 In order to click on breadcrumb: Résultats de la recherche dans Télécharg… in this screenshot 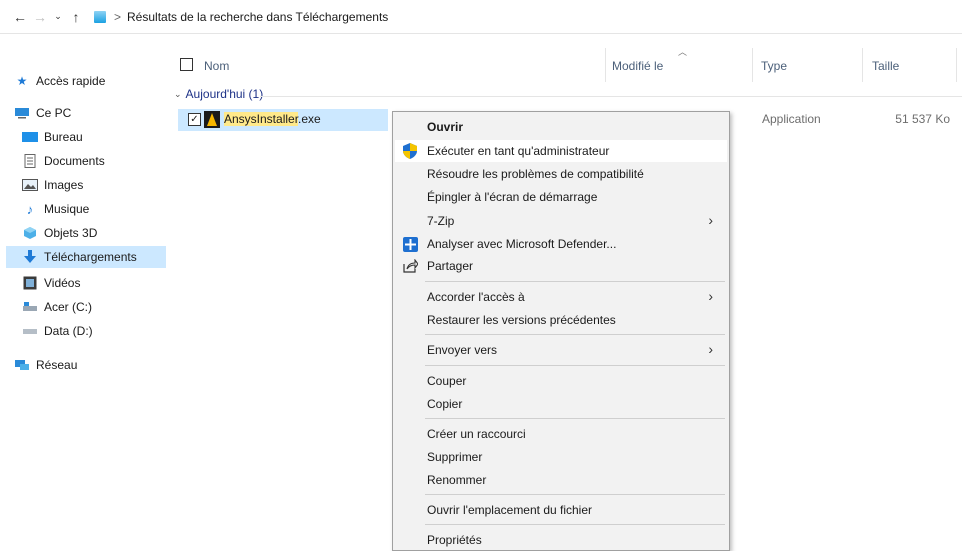, I will do `click(257, 17)`.